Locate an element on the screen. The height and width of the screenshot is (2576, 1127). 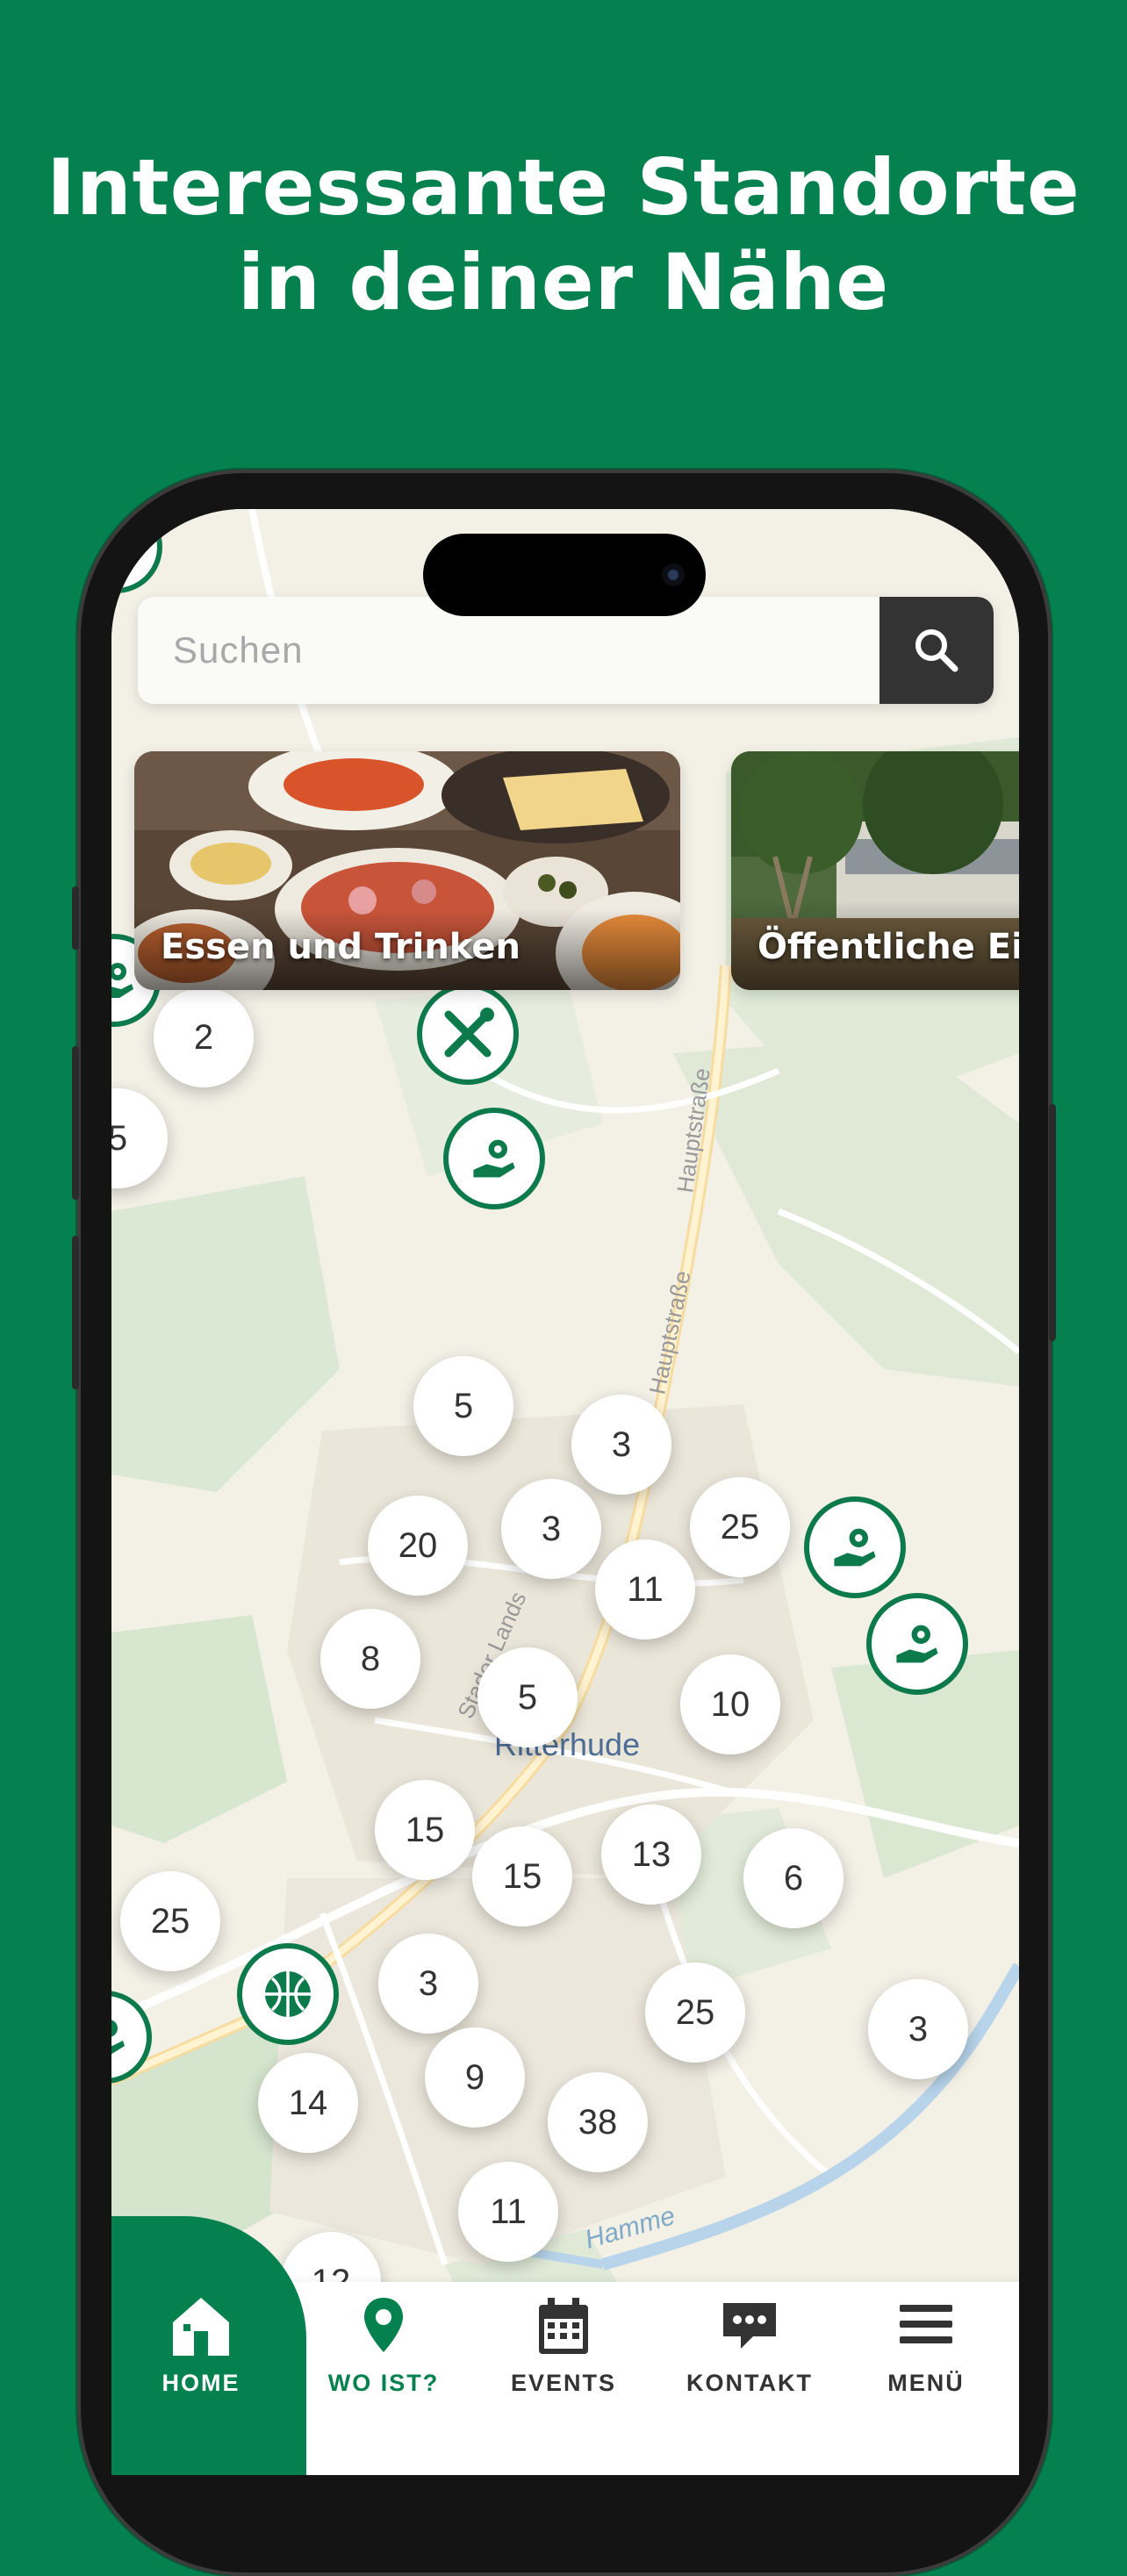
front-camera-icon is located at coordinates (673, 574).